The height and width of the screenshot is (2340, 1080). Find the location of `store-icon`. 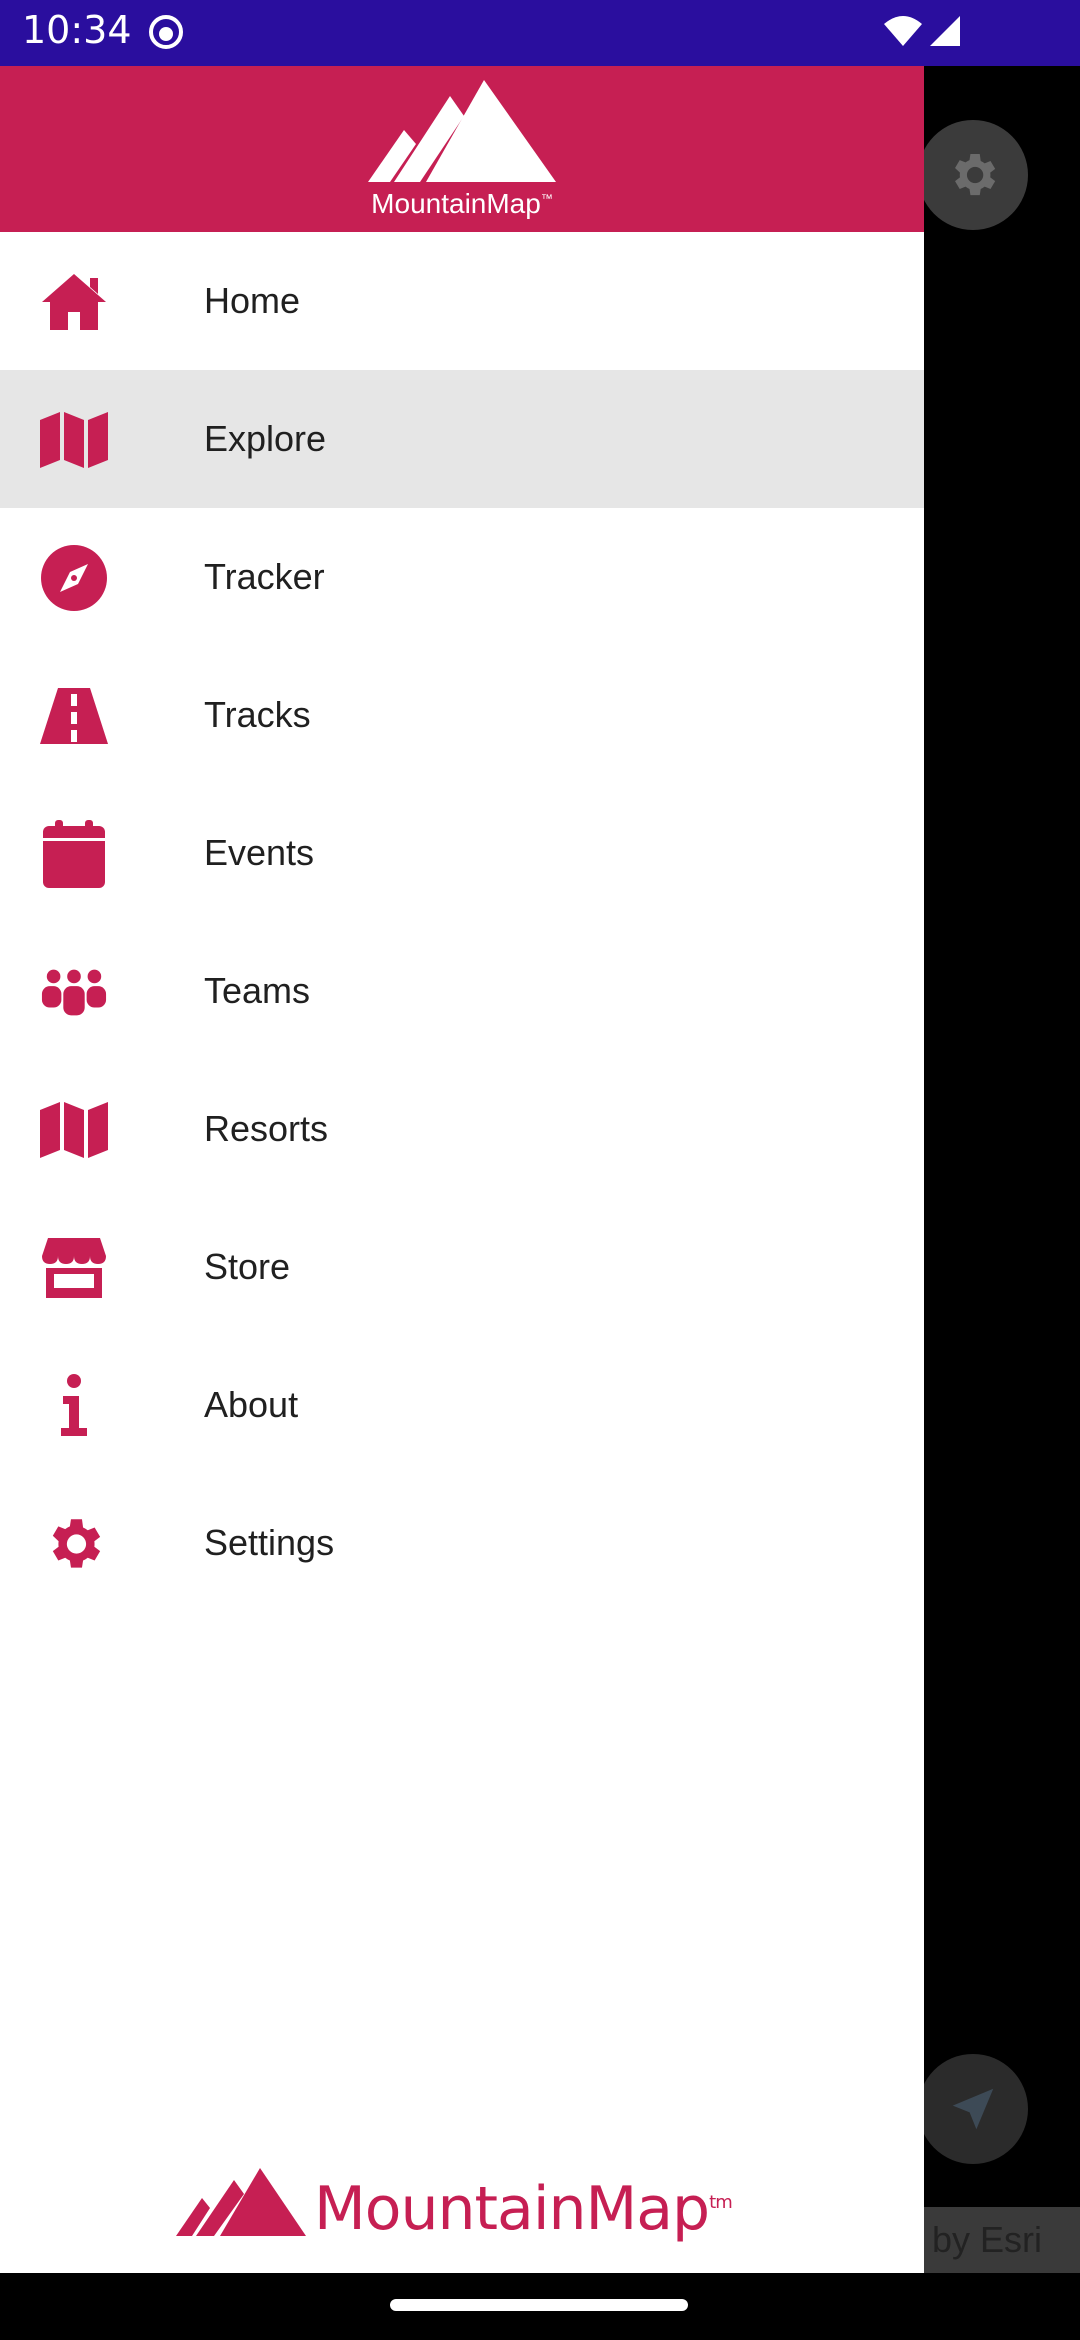

store-icon is located at coordinates (74, 1268).